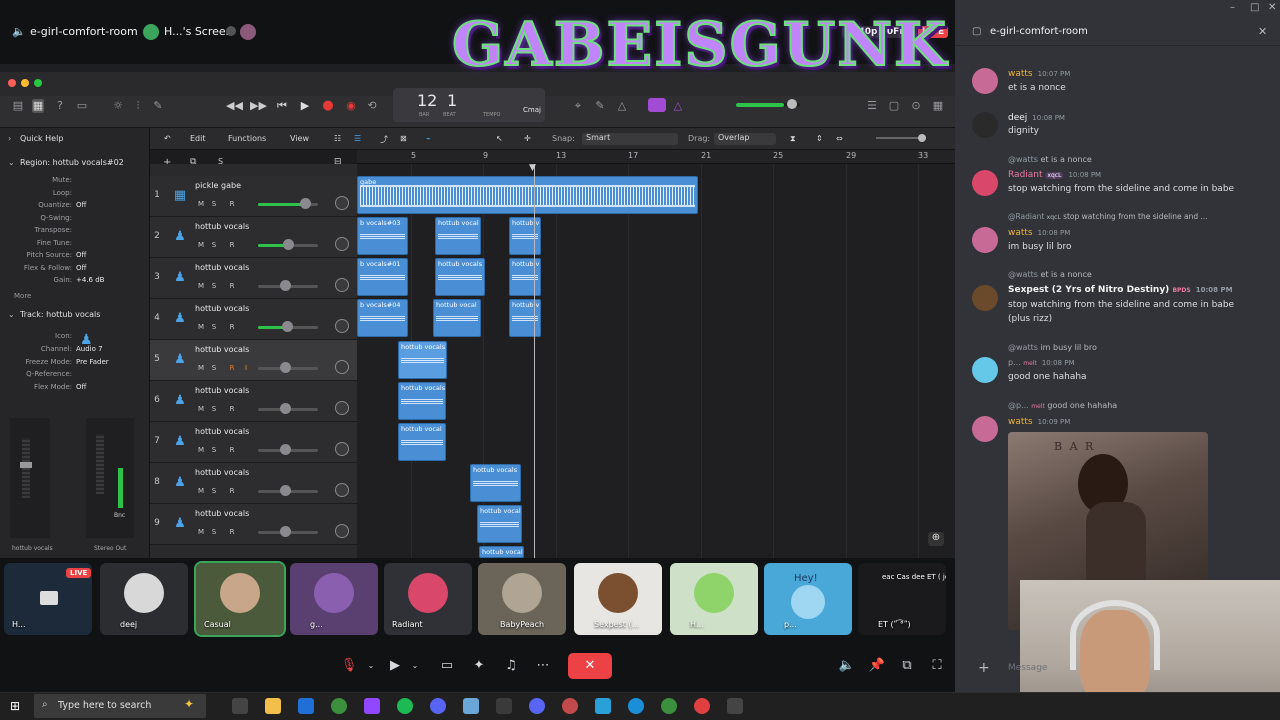 Image resolution: width=1280 pixels, height=720 pixels. I want to click on close-icon: ✕, so click(1262, 31).